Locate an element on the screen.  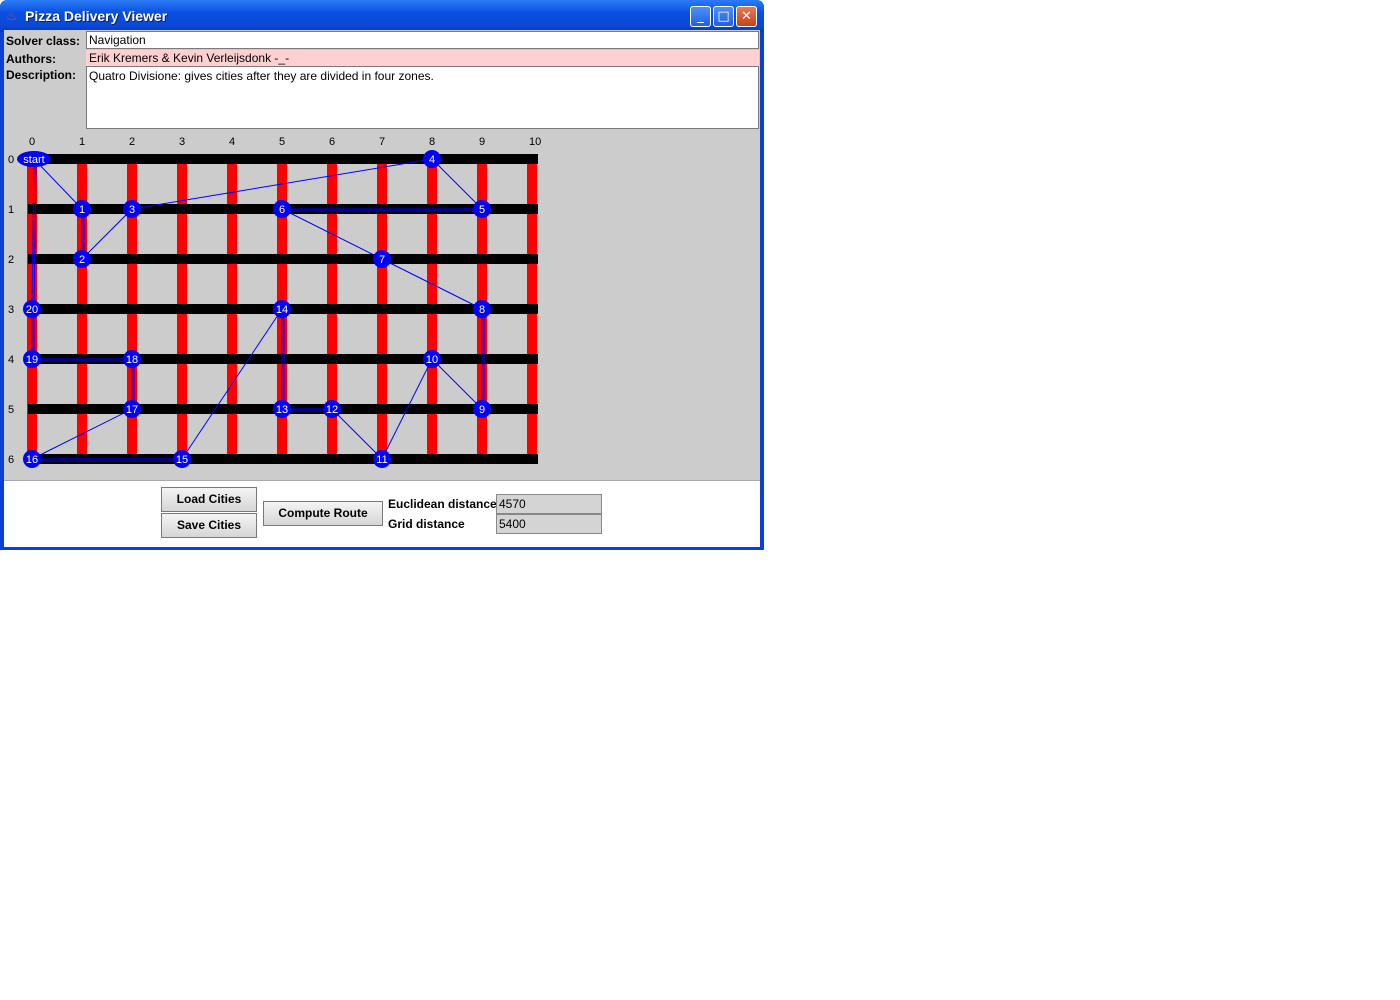
city-label: 5 is located at coordinates (482, 210).